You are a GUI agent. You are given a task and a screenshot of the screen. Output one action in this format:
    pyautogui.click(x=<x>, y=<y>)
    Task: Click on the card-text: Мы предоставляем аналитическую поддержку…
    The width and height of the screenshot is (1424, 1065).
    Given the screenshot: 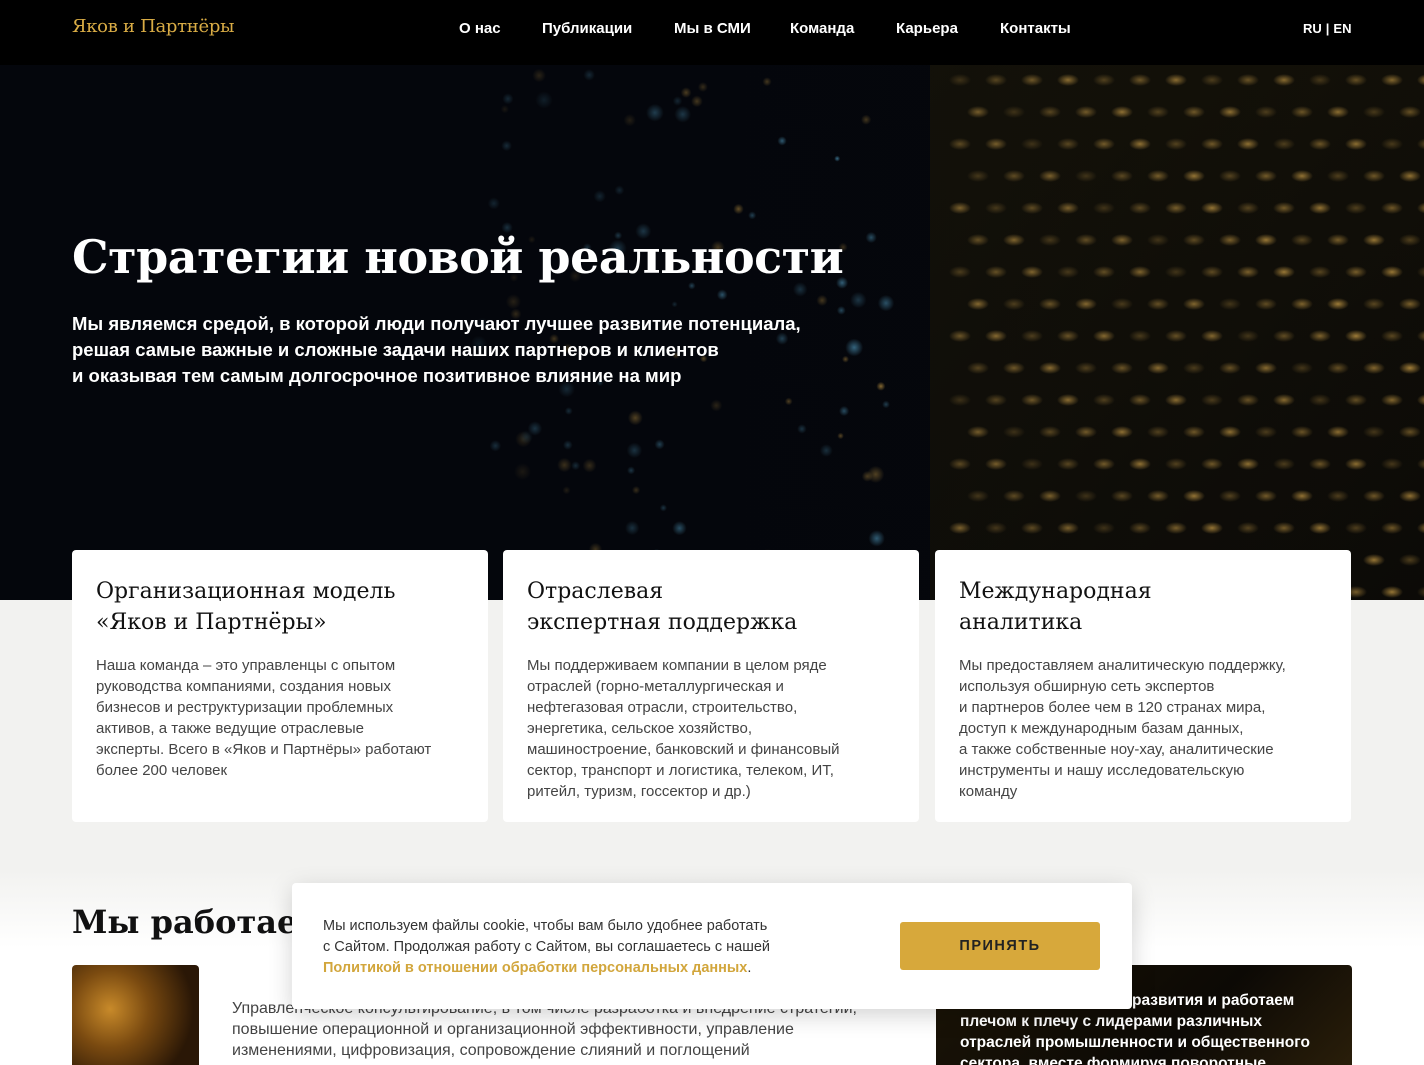 What is the action you would take?
    pyautogui.click(x=1143, y=728)
    